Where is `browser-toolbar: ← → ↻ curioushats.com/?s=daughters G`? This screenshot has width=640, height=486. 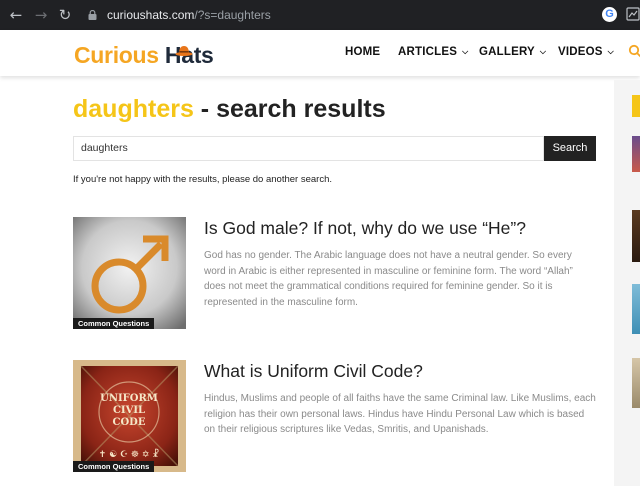
browser-toolbar: ← → ↻ curioushats.com/?s=daughters G is located at coordinates (320, 15).